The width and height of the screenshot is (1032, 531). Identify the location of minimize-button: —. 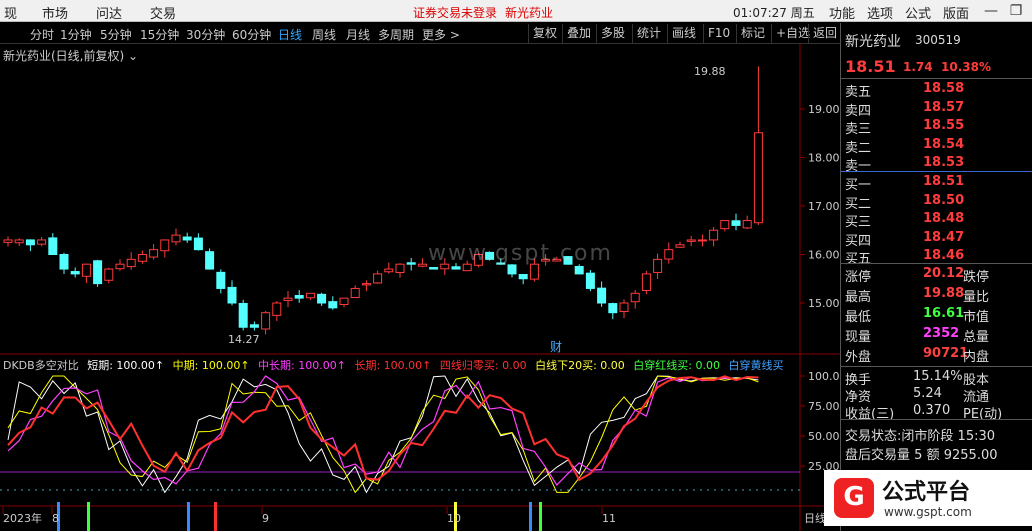
(991, 11).